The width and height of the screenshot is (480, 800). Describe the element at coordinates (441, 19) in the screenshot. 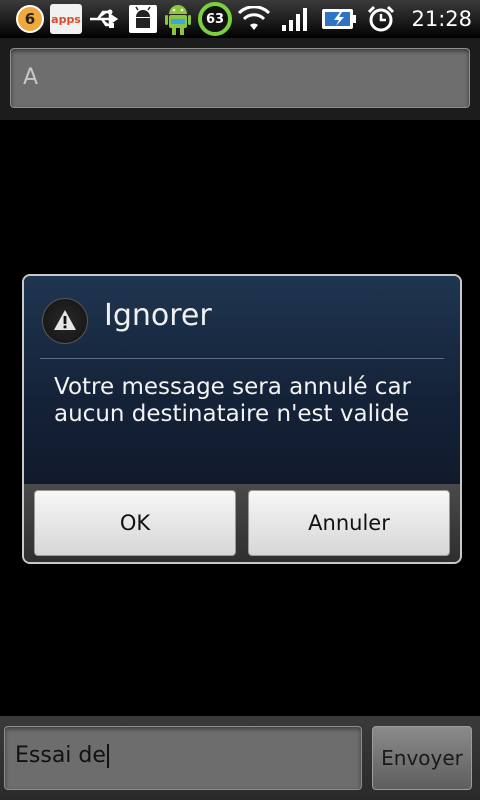

I see `status-clock: 21:28` at that location.